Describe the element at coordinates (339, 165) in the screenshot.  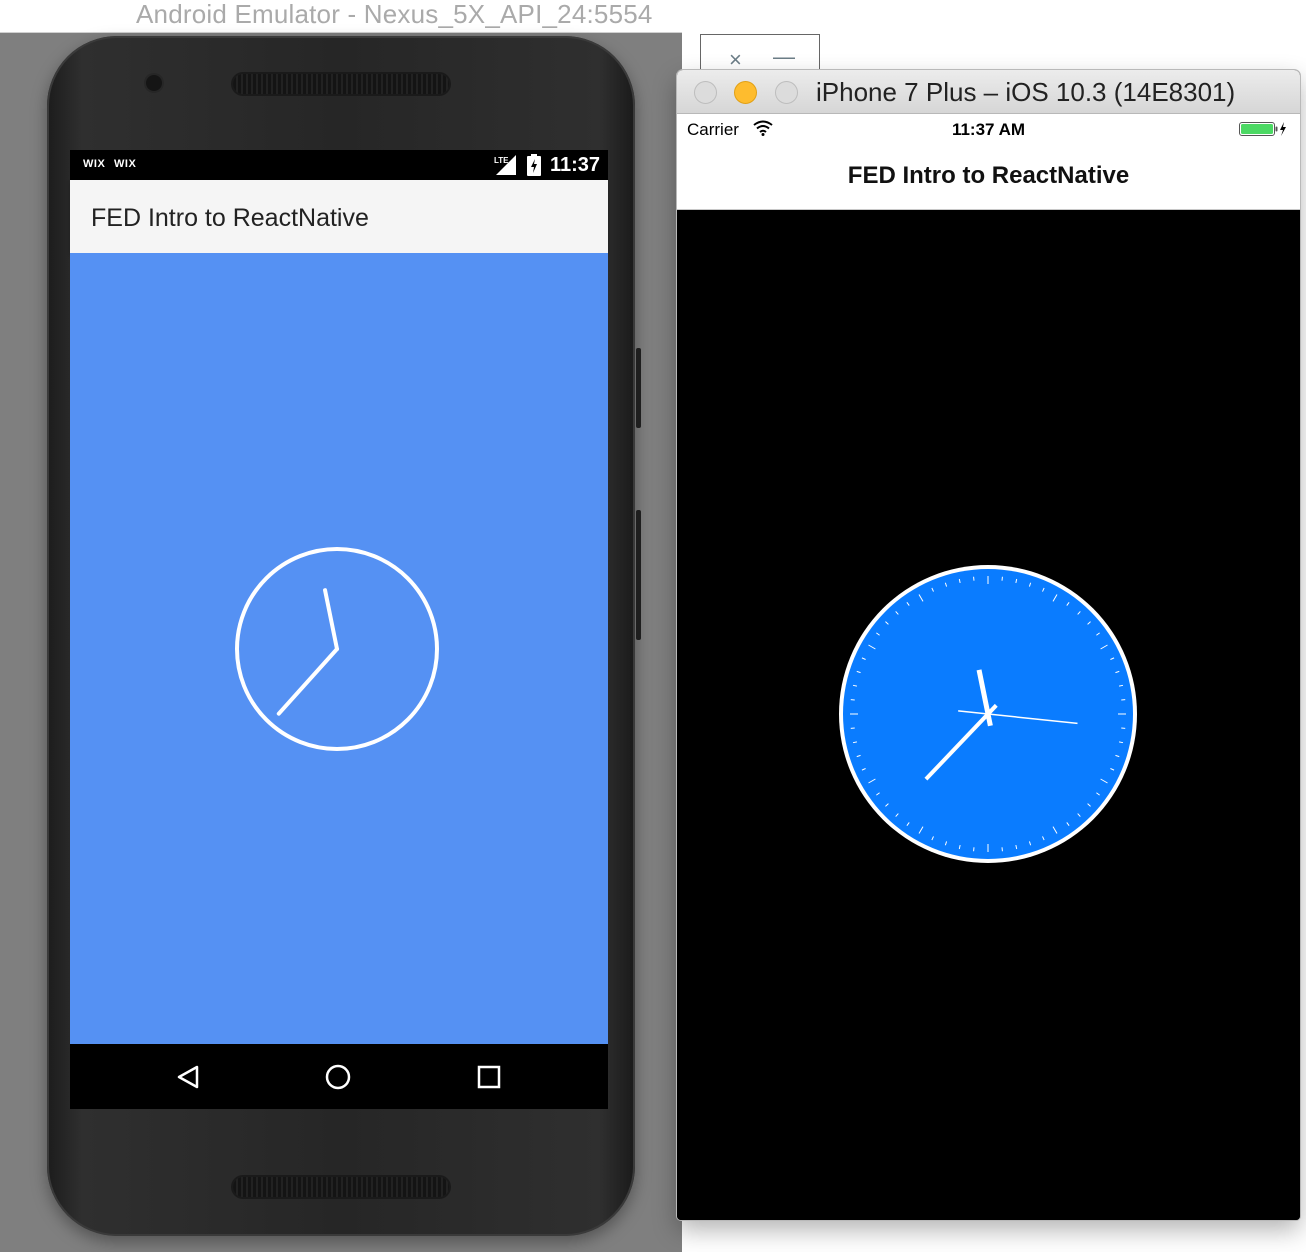
I see `android-status-bar: WIX WIX LTE 11:37` at that location.